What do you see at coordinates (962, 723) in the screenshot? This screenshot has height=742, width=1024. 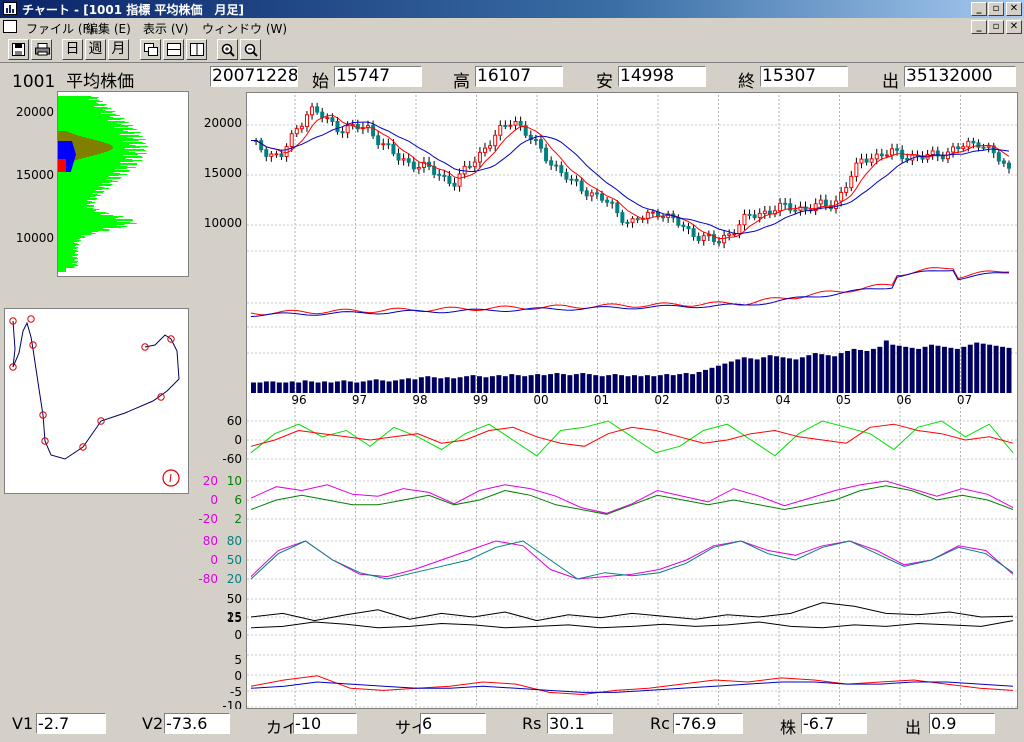 I see `de-field: 0.9` at bounding box center [962, 723].